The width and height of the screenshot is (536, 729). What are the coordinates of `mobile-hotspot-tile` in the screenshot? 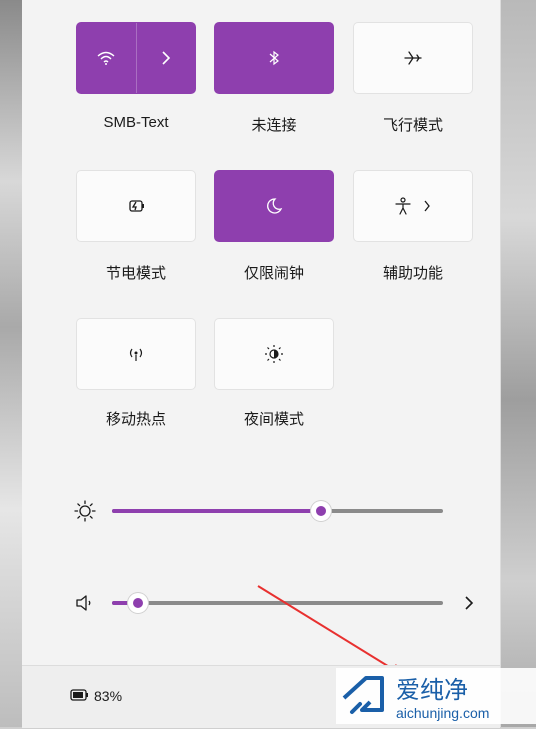 It's located at (136, 354).